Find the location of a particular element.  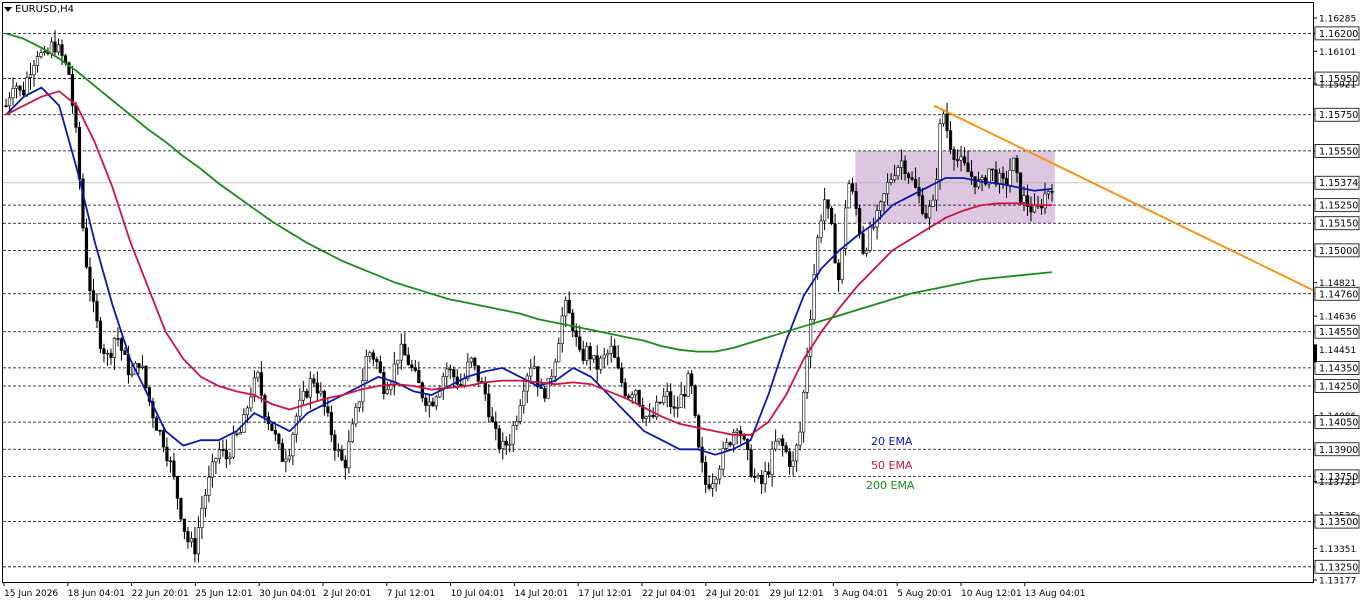

y-tick-label: 1.14250 is located at coordinates (1338, 386).